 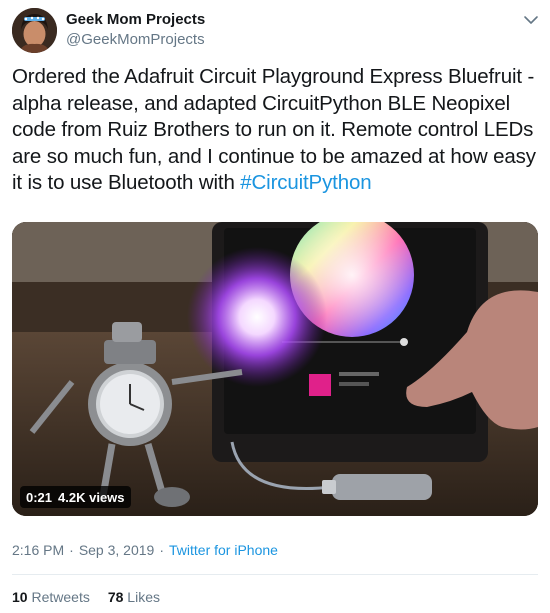 What do you see at coordinates (305, 182) in the screenshot?
I see `hashtag-link: #CircuitPython` at bounding box center [305, 182].